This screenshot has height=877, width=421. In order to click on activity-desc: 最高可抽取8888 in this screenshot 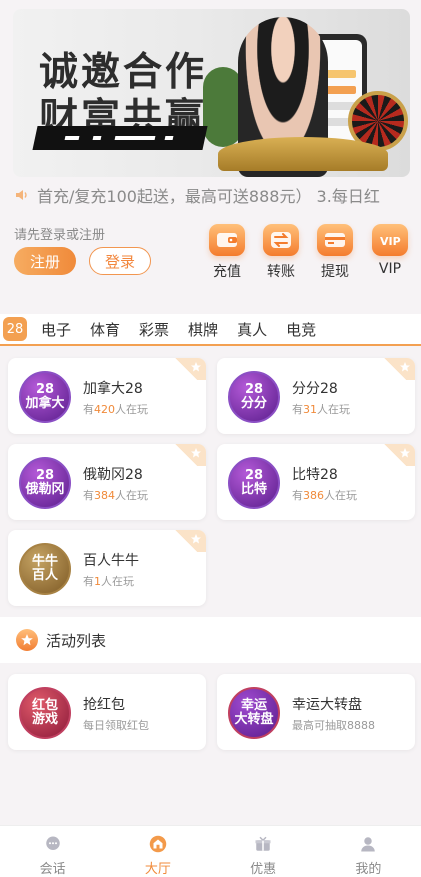, I will do `click(333, 725)`.